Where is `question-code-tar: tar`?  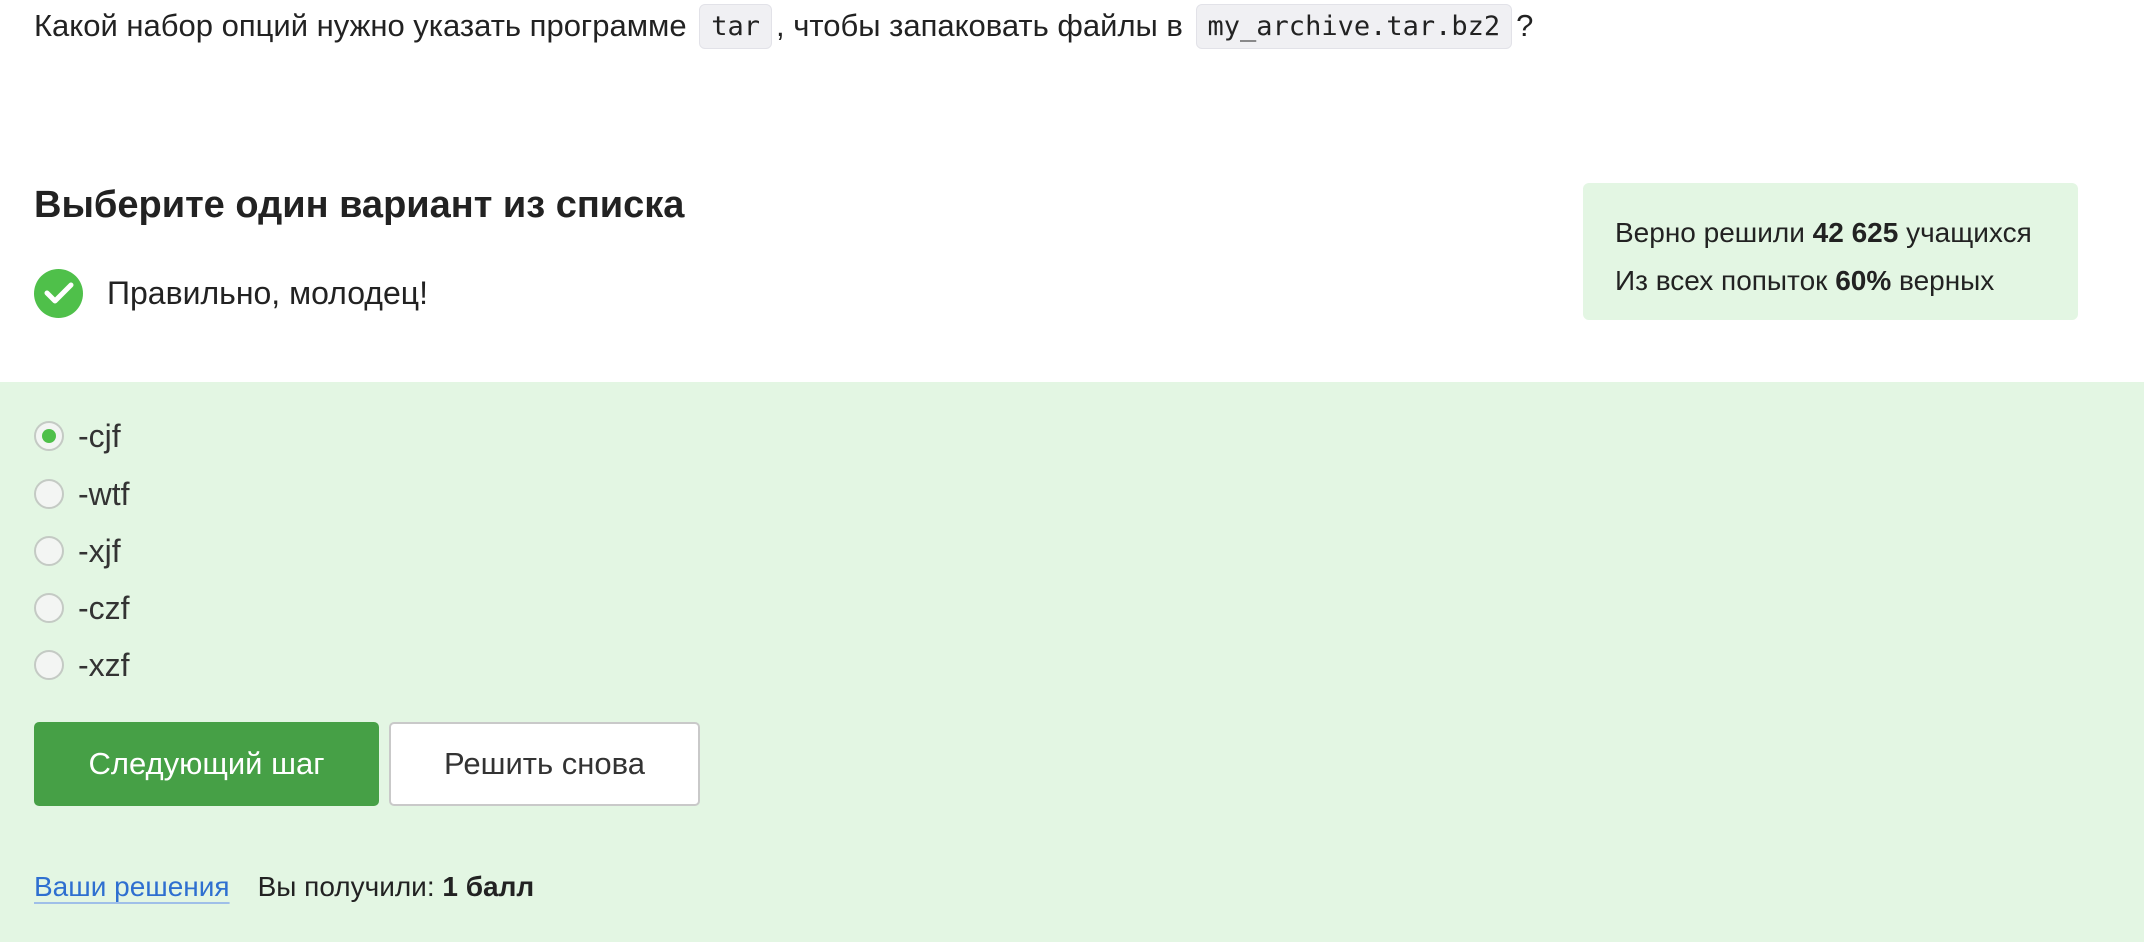 question-code-tar: tar is located at coordinates (735, 26).